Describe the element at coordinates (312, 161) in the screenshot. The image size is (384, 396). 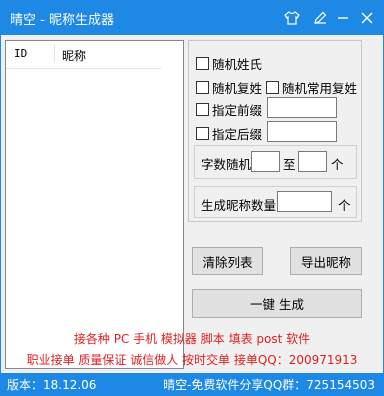
I see `char-count-max-input` at that location.